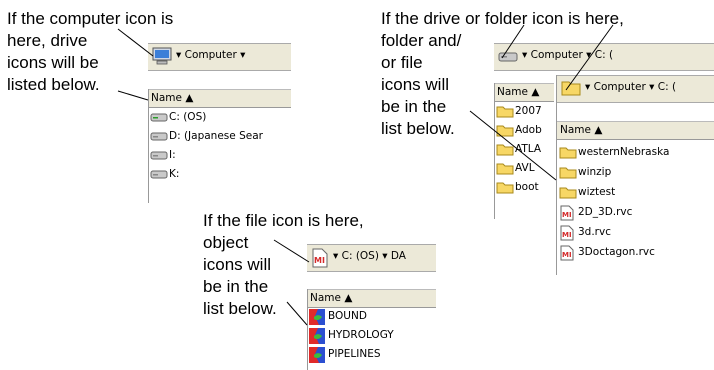 The height and width of the screenshot is (370, 714). I want to click on folder-list-pointer, so click(513, 145).